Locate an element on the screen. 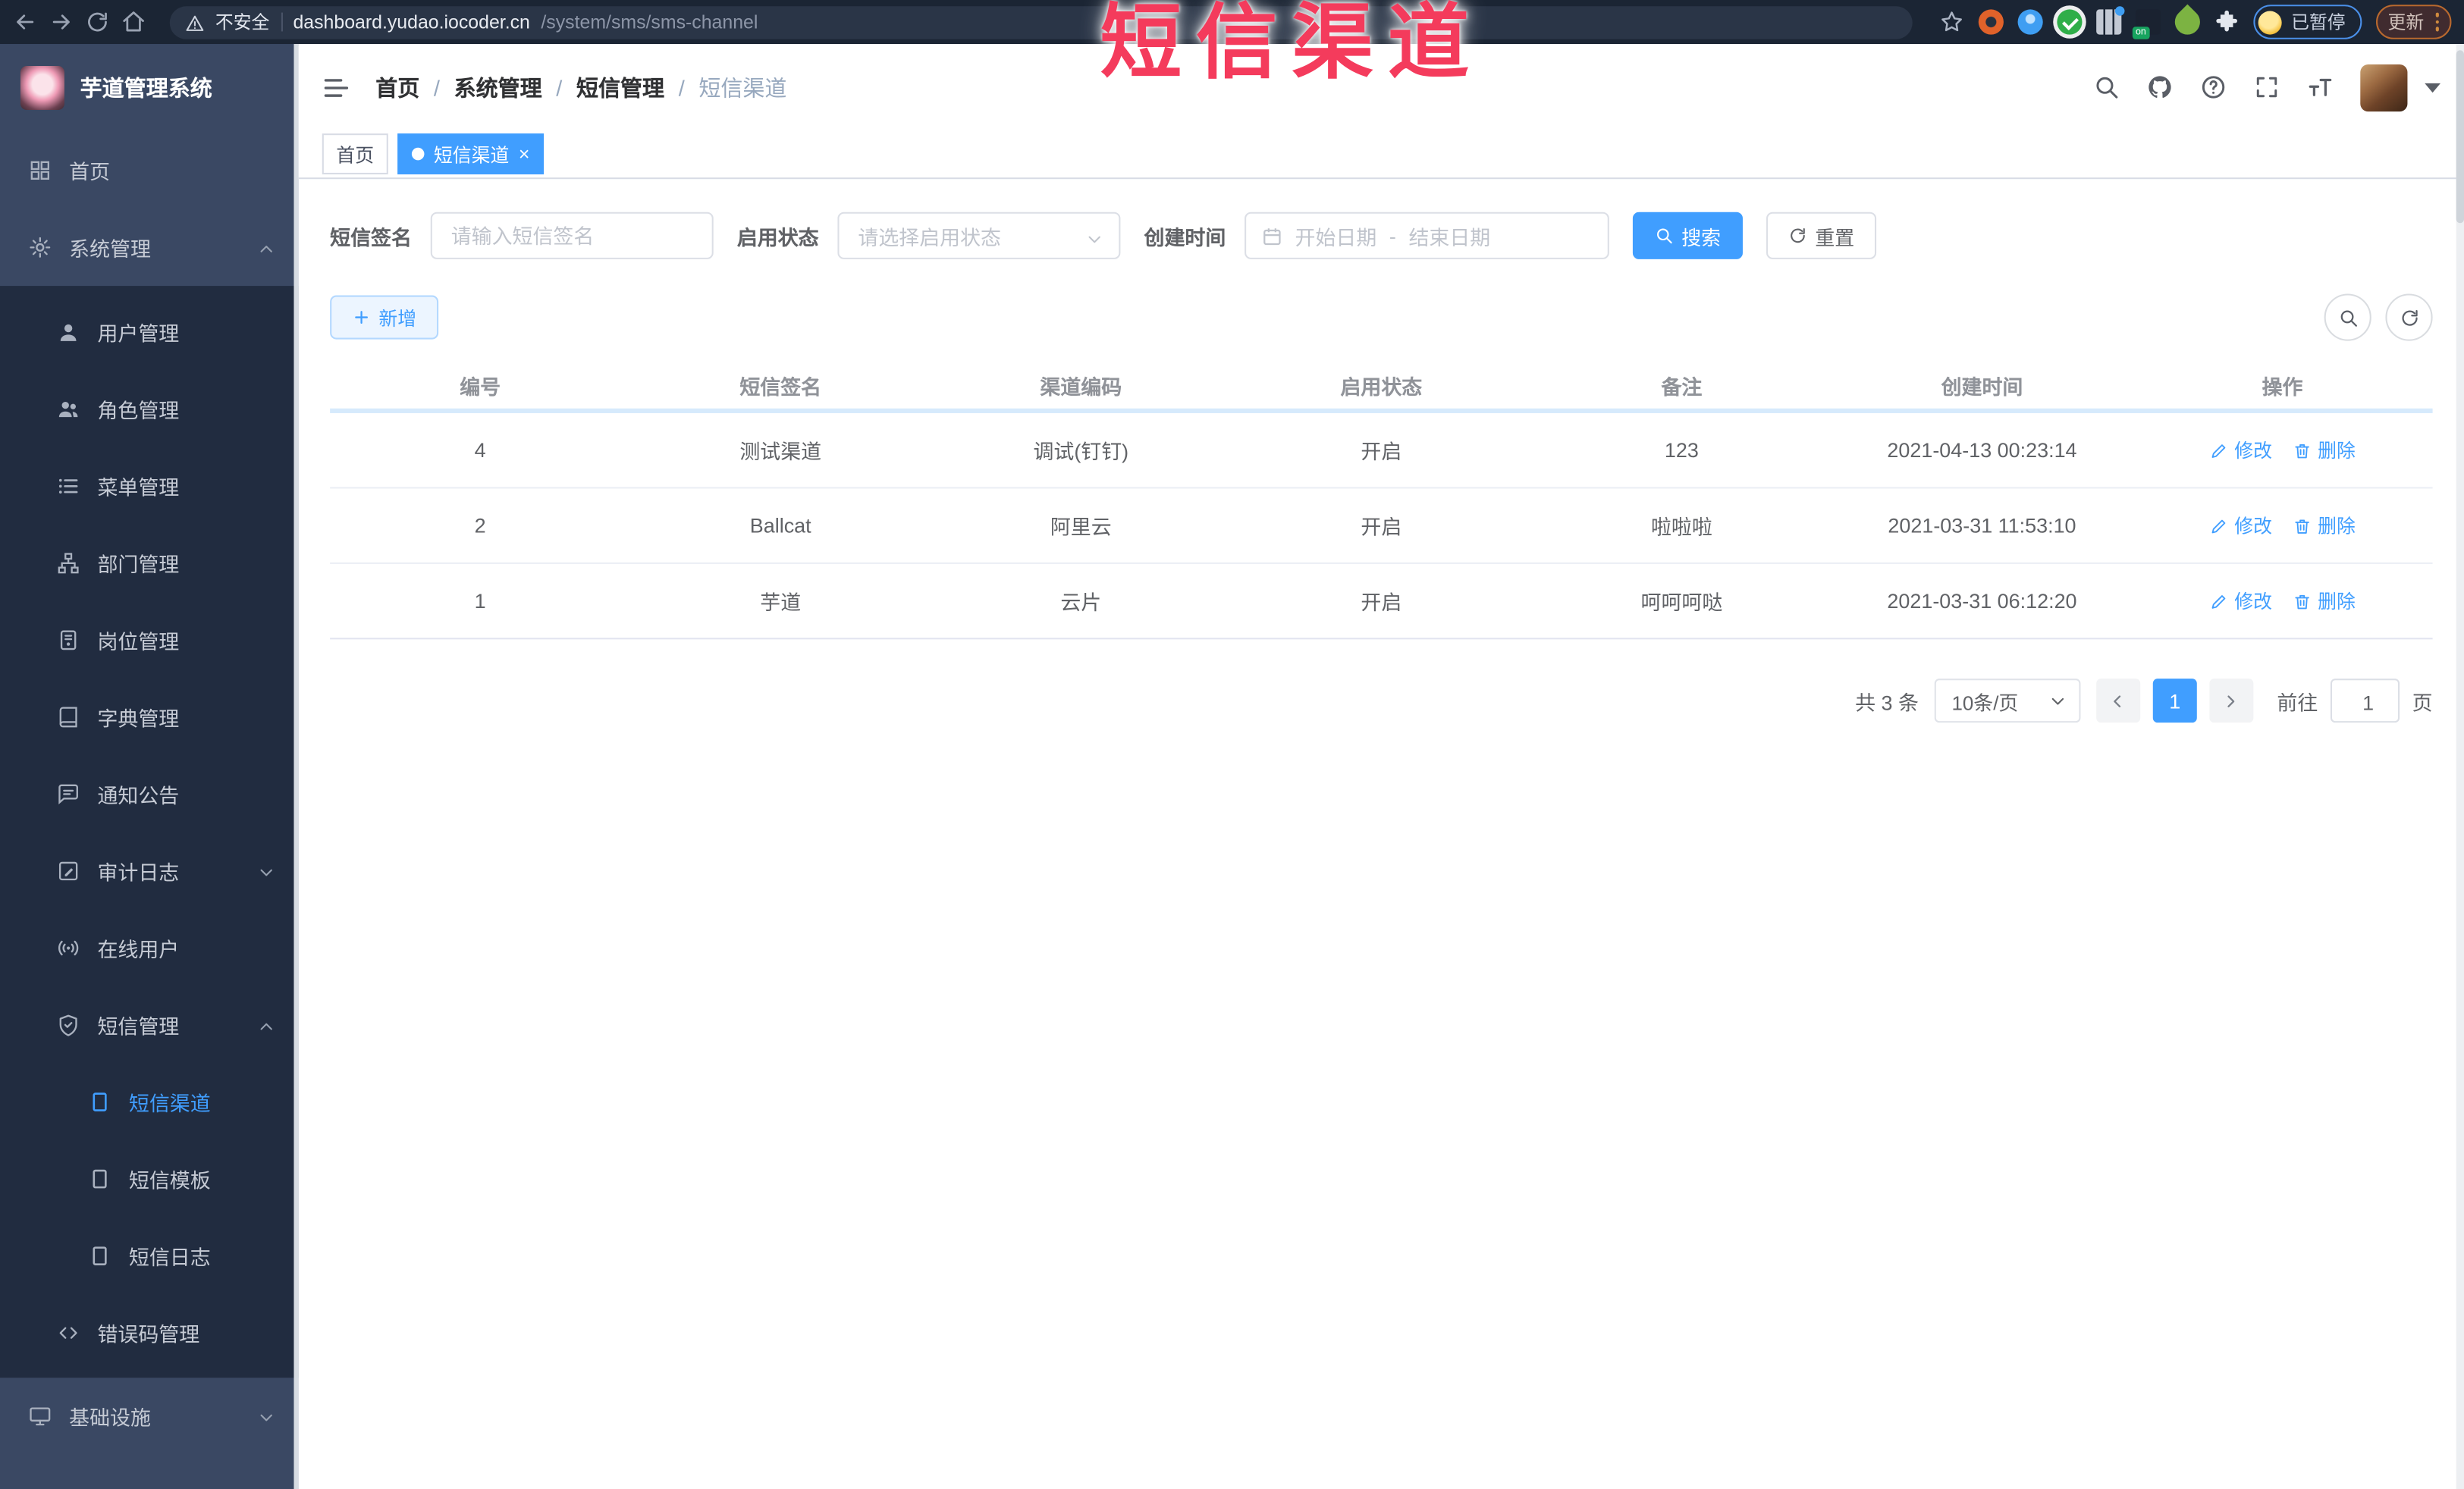 The width and height of the screenshot is (2464, 1489). sidebar-item-home: 首页 is located at coordinates (149, 171).